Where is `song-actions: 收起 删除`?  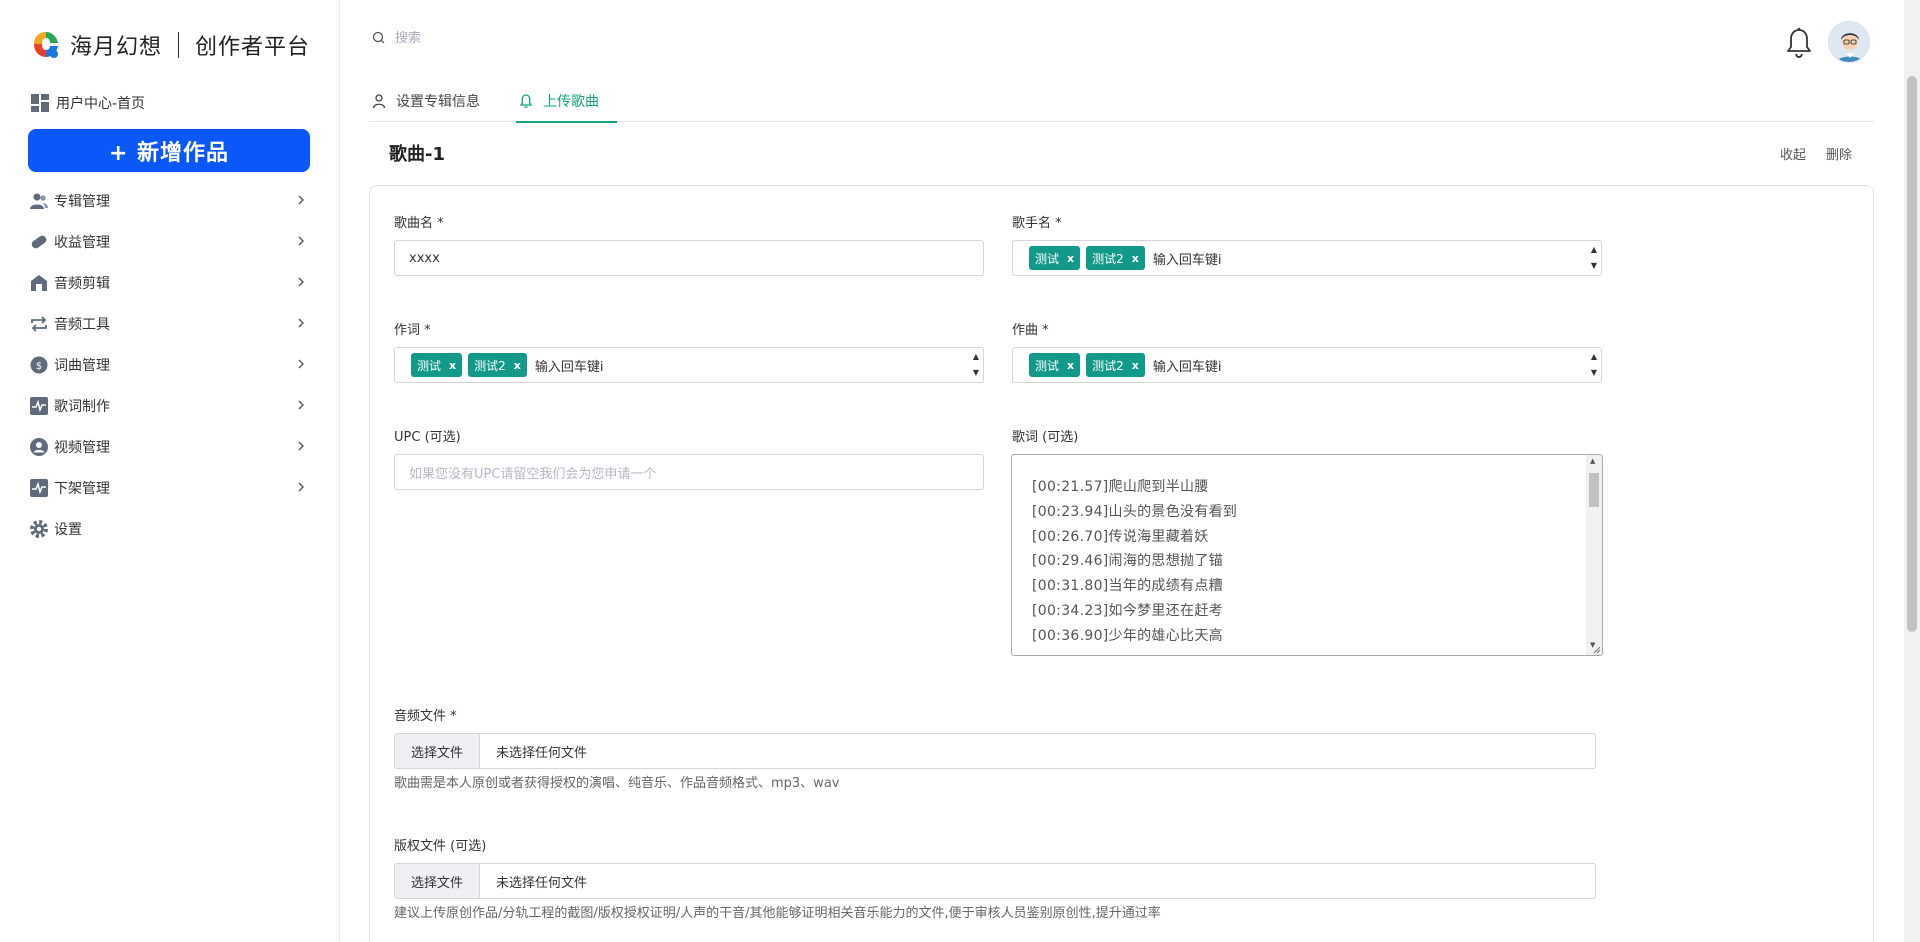
song-actions: 收起 删除 is located at coordinates (1816, 153).